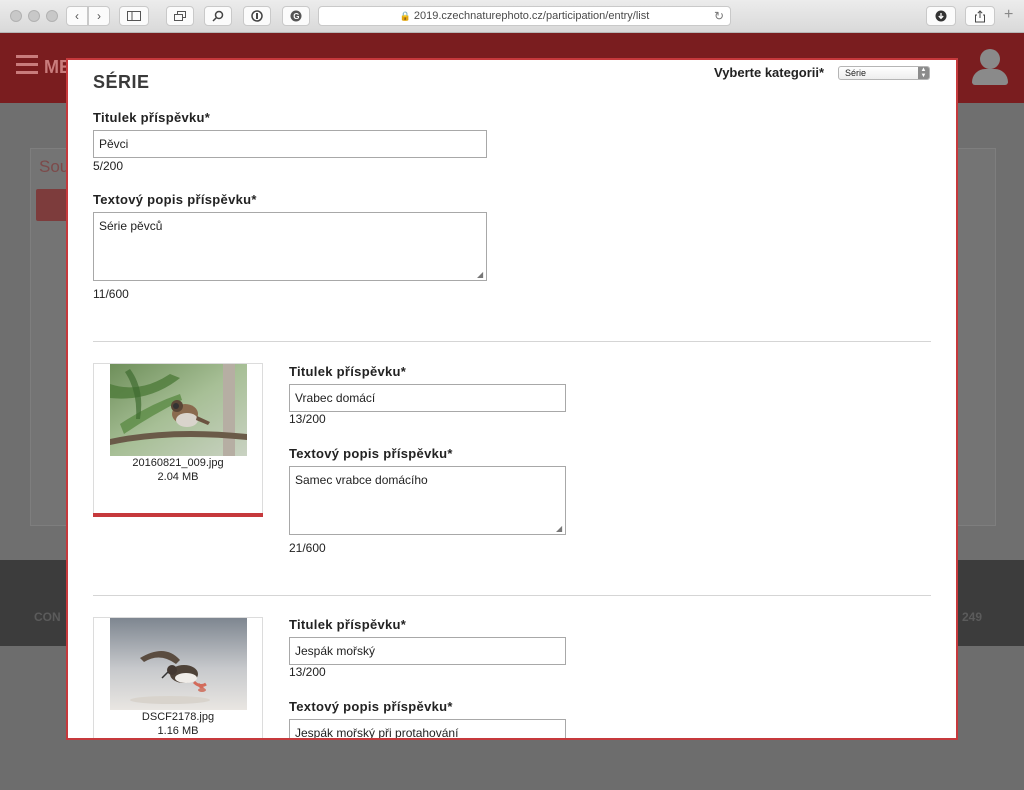 The height and width of the screenshot is (790, 1024). I want to click on back-button: ‹, so click(77, 16).